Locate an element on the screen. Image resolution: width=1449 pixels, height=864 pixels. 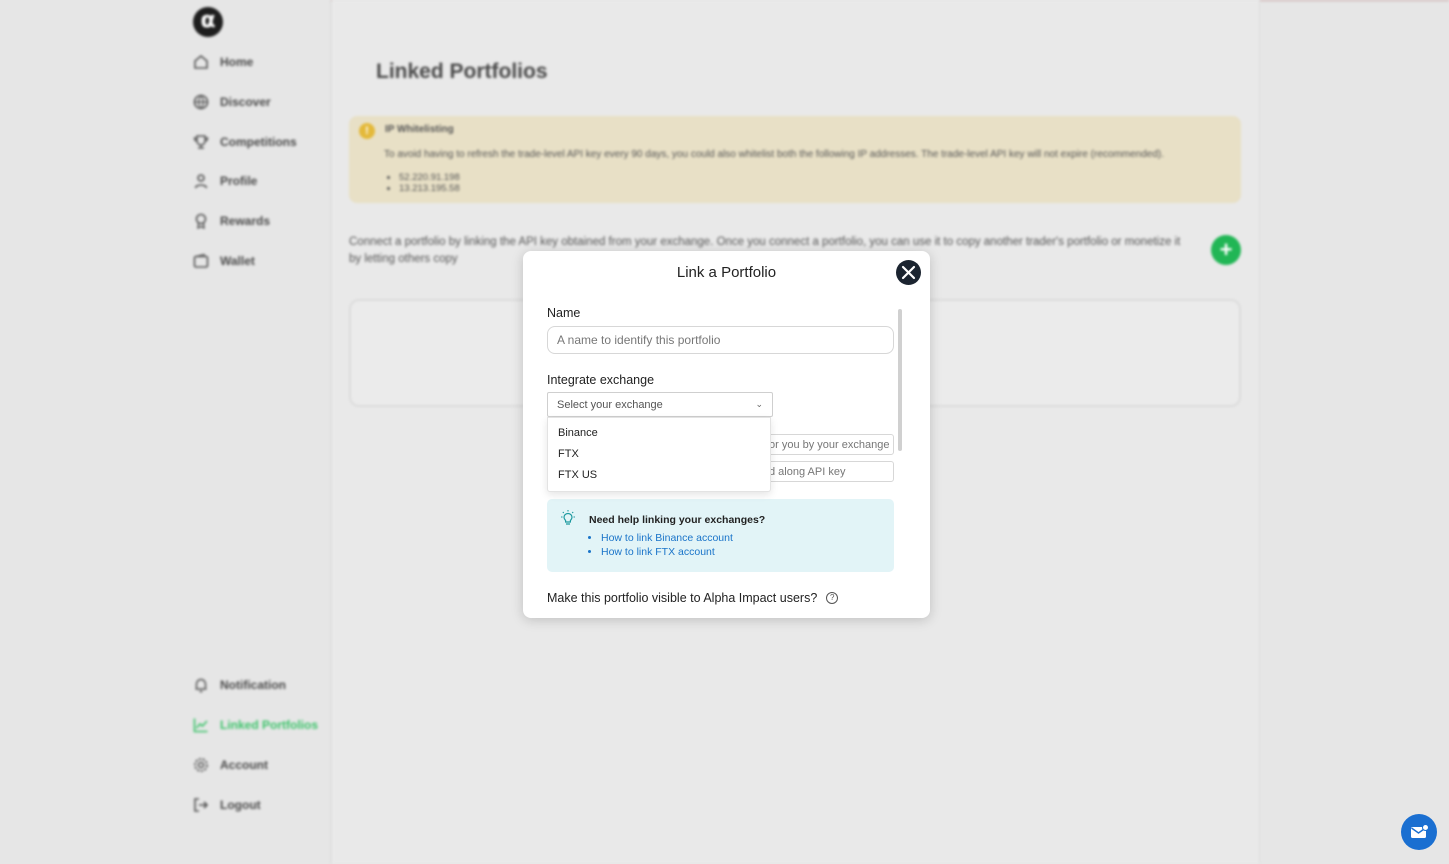
gear-icon is located at coordinates (201, 765).